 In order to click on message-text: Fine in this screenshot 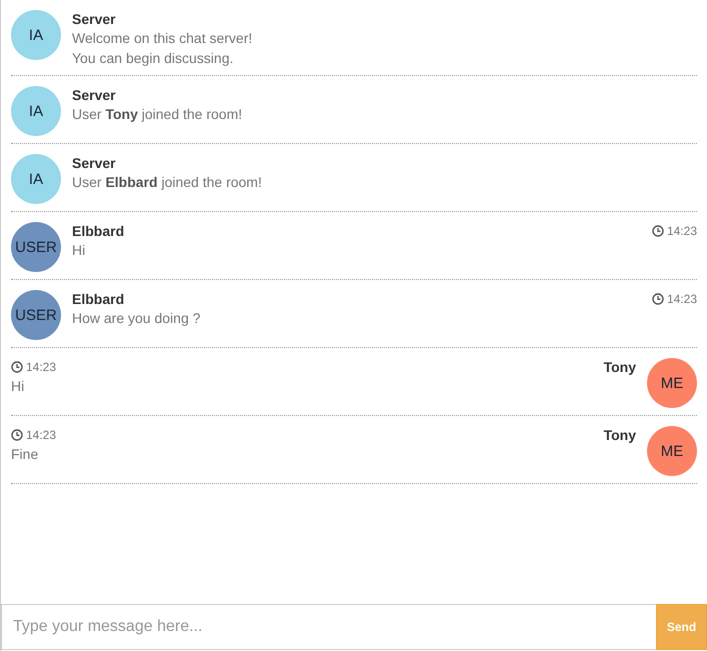, I will do `click(25, 454)`.